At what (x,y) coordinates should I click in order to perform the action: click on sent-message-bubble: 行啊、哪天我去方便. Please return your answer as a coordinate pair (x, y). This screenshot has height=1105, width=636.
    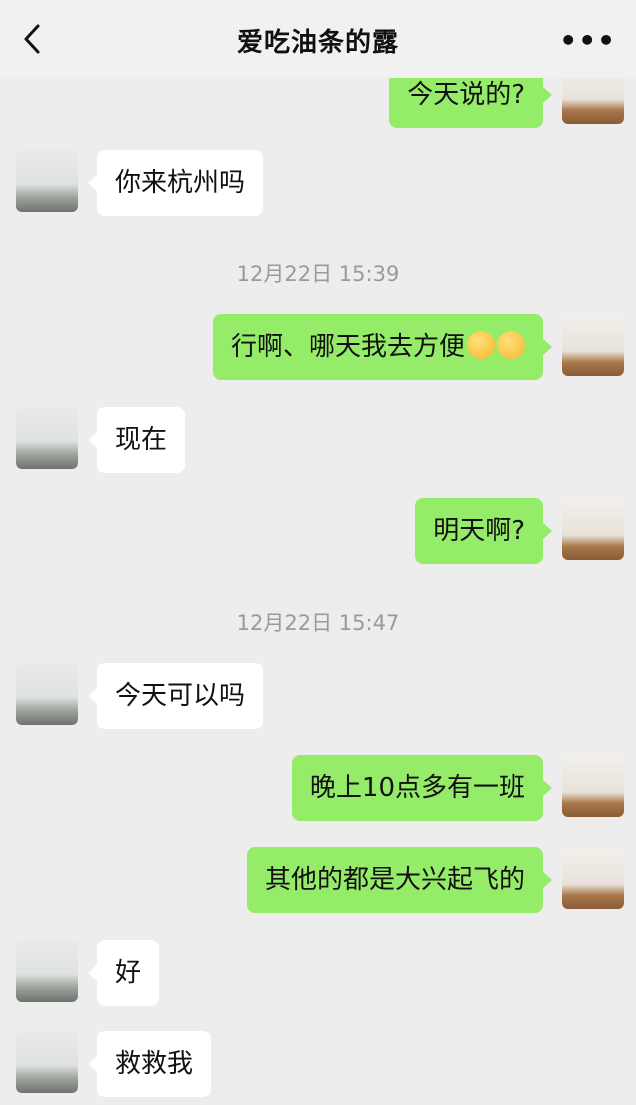
    Looking at the image, I should click on (382, 347).